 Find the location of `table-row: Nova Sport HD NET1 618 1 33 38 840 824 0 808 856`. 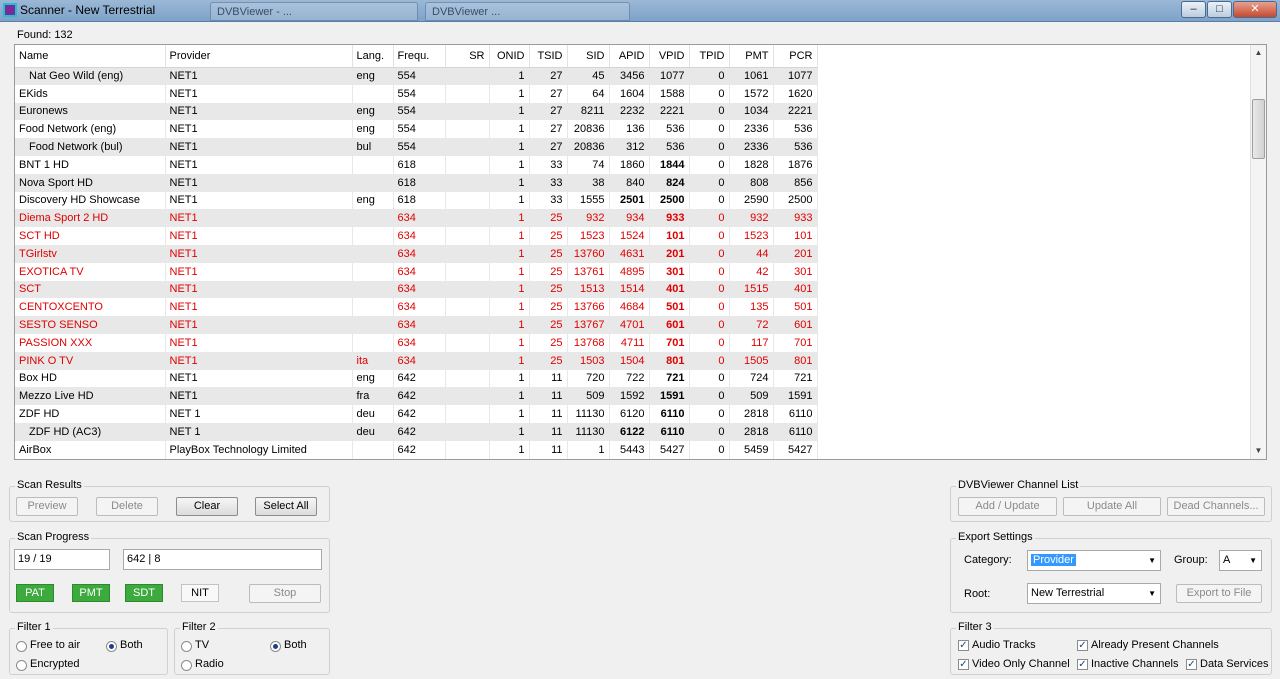

table-row: Nova Sport HD NET1 618 1 33 38 840 824 0 808 856 is located at coordinates (416, 182).